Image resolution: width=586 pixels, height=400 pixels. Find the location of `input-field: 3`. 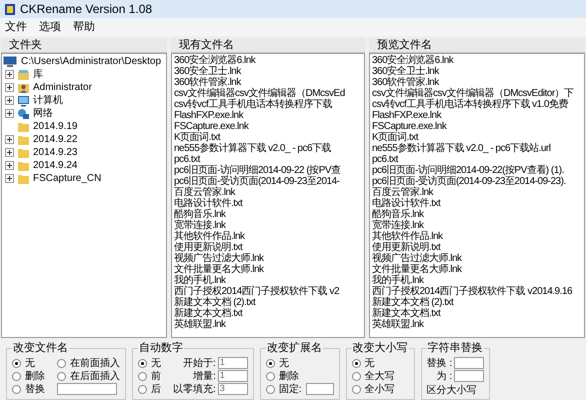

input-field: 3 is located at coordinates (233, 389).